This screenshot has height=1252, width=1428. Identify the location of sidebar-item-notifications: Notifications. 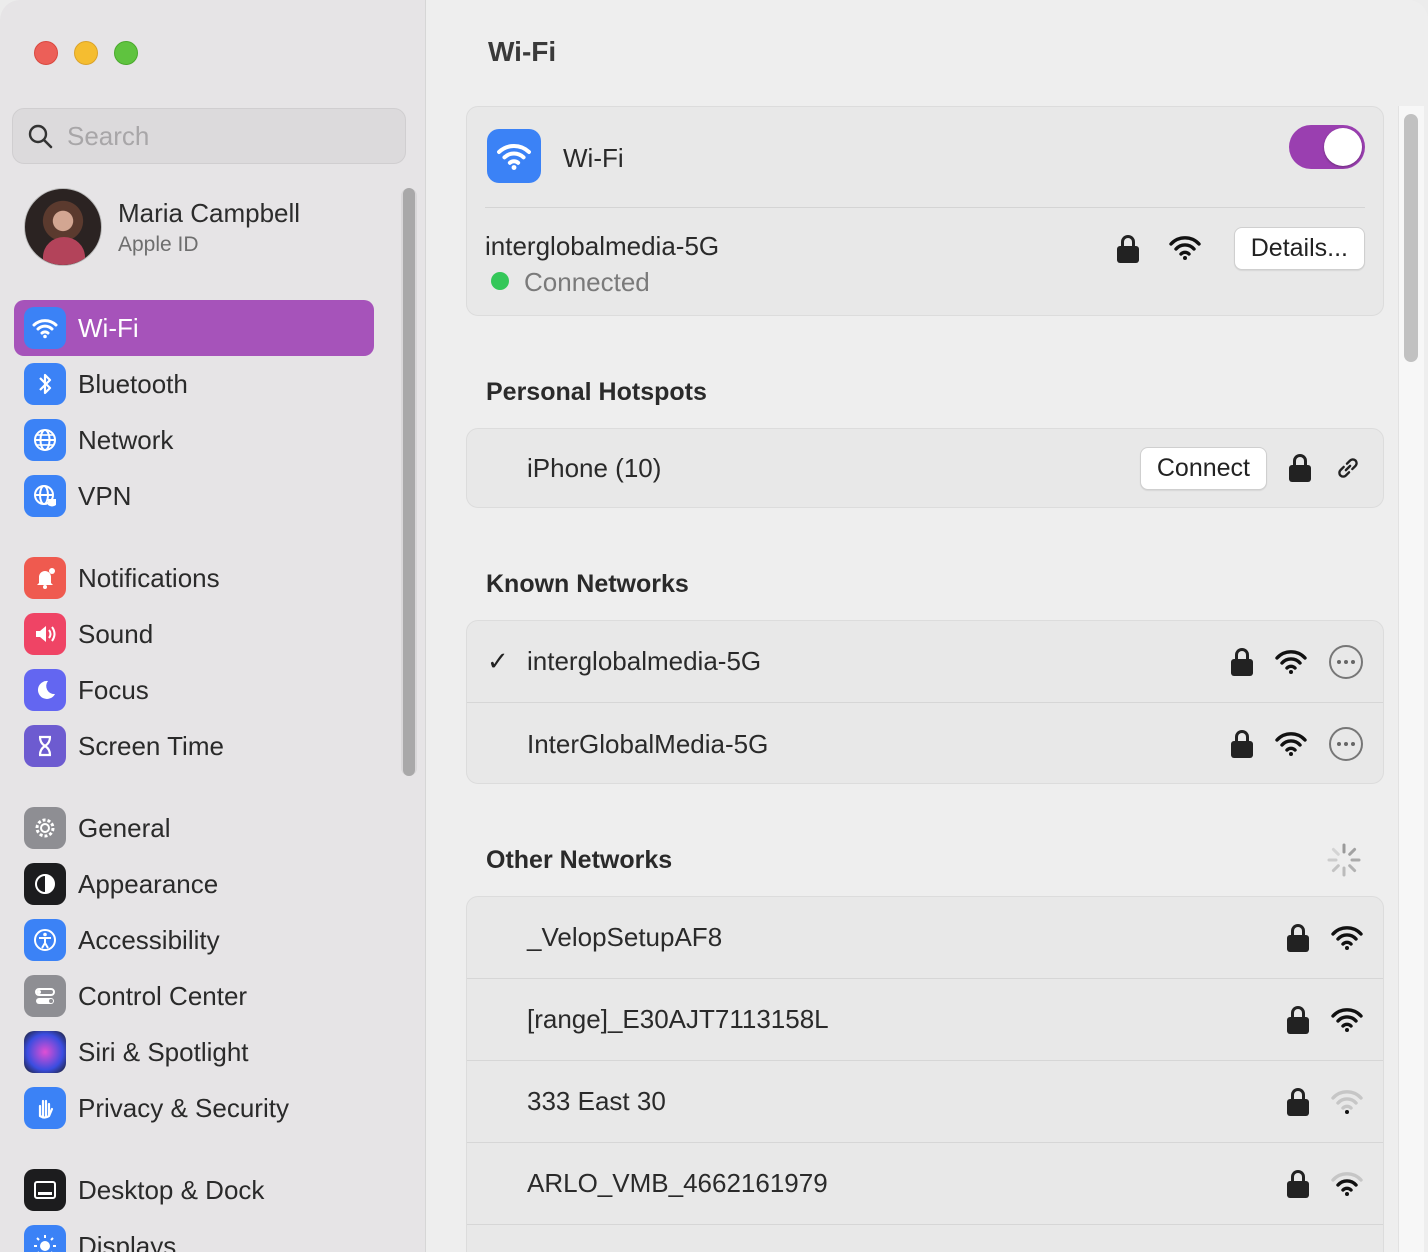
(194, 578).